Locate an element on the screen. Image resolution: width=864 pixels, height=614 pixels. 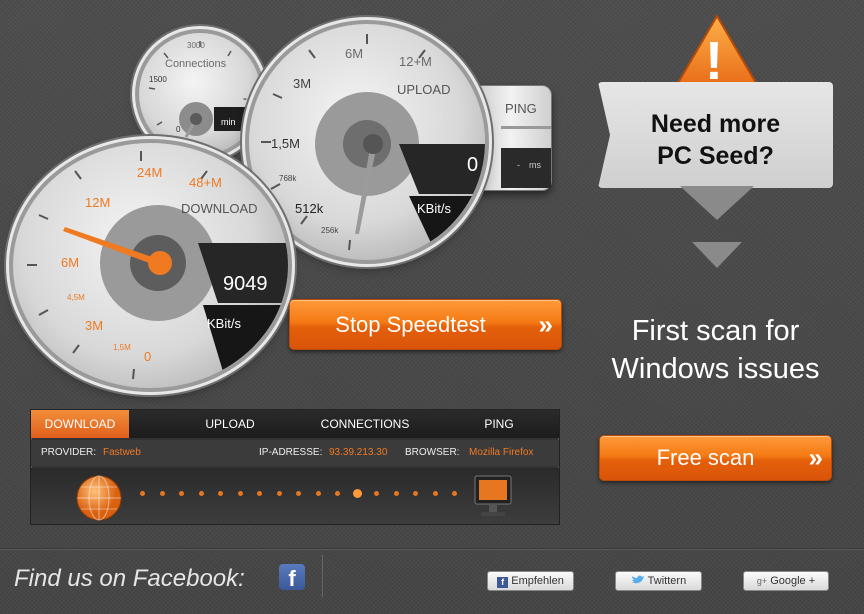
tab-connections: CONNECTIONS is located at coordinates (365, 424).